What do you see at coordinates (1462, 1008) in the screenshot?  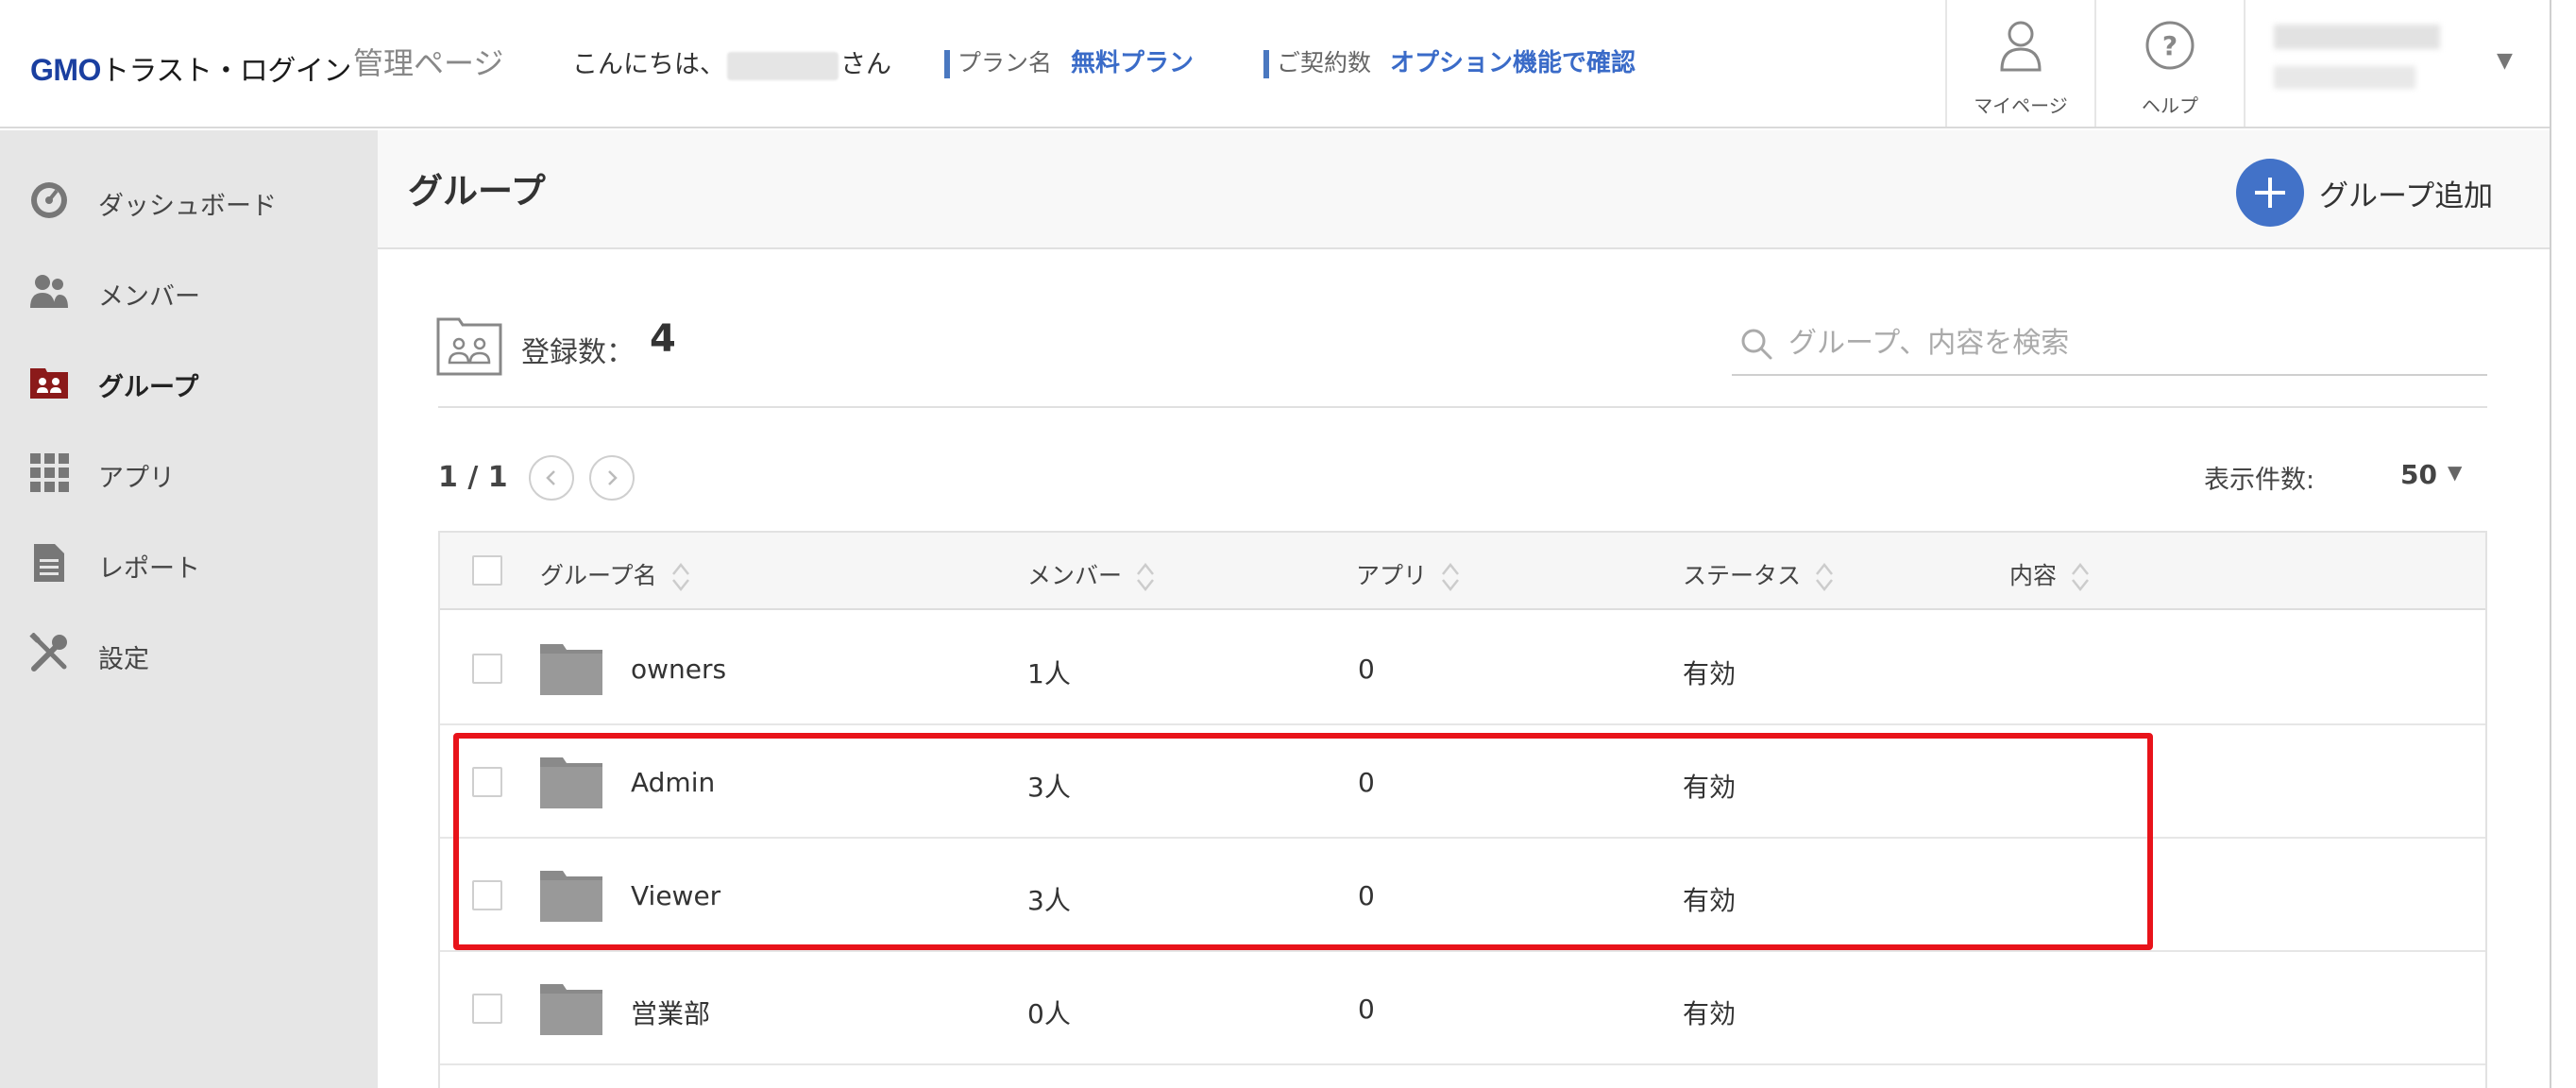 I see `table-row: 営業部 0人 0 有効` at bounding box center [1462, 1008].